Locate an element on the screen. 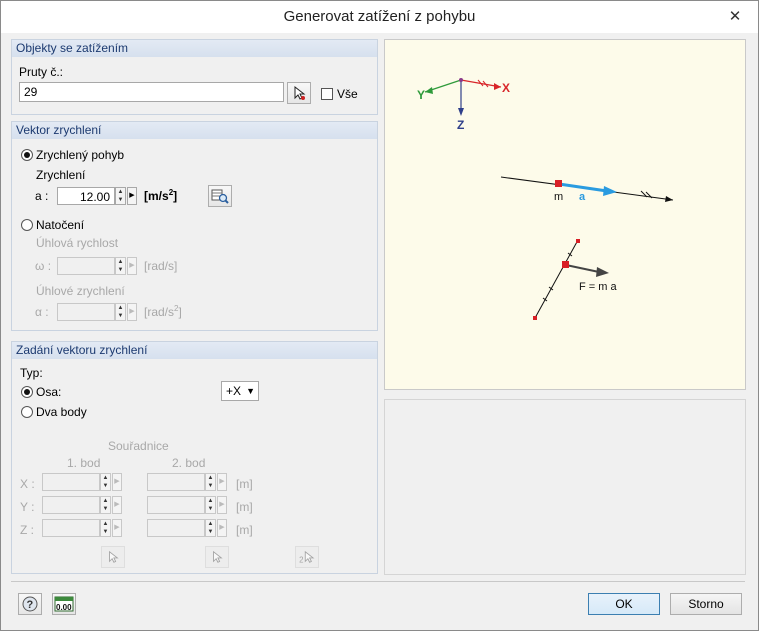 Image resolution: width=759 pixels, height=631 pixels. details-button is located at coordinates (220, 196).